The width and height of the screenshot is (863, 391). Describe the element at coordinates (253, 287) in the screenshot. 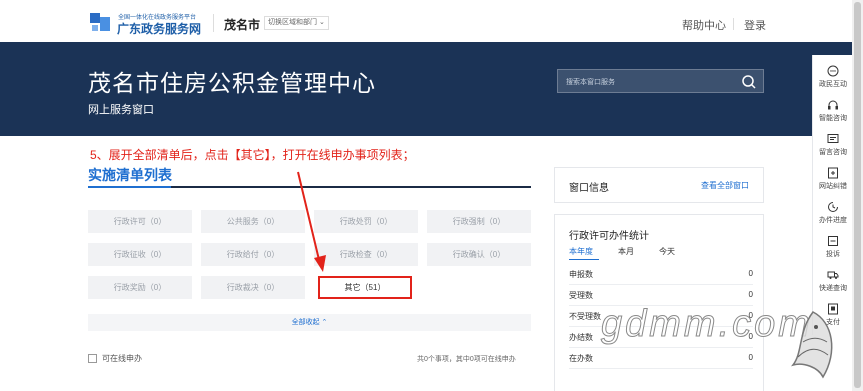

I see `category-admin-ruling: 行政裁决（0）` at that location.